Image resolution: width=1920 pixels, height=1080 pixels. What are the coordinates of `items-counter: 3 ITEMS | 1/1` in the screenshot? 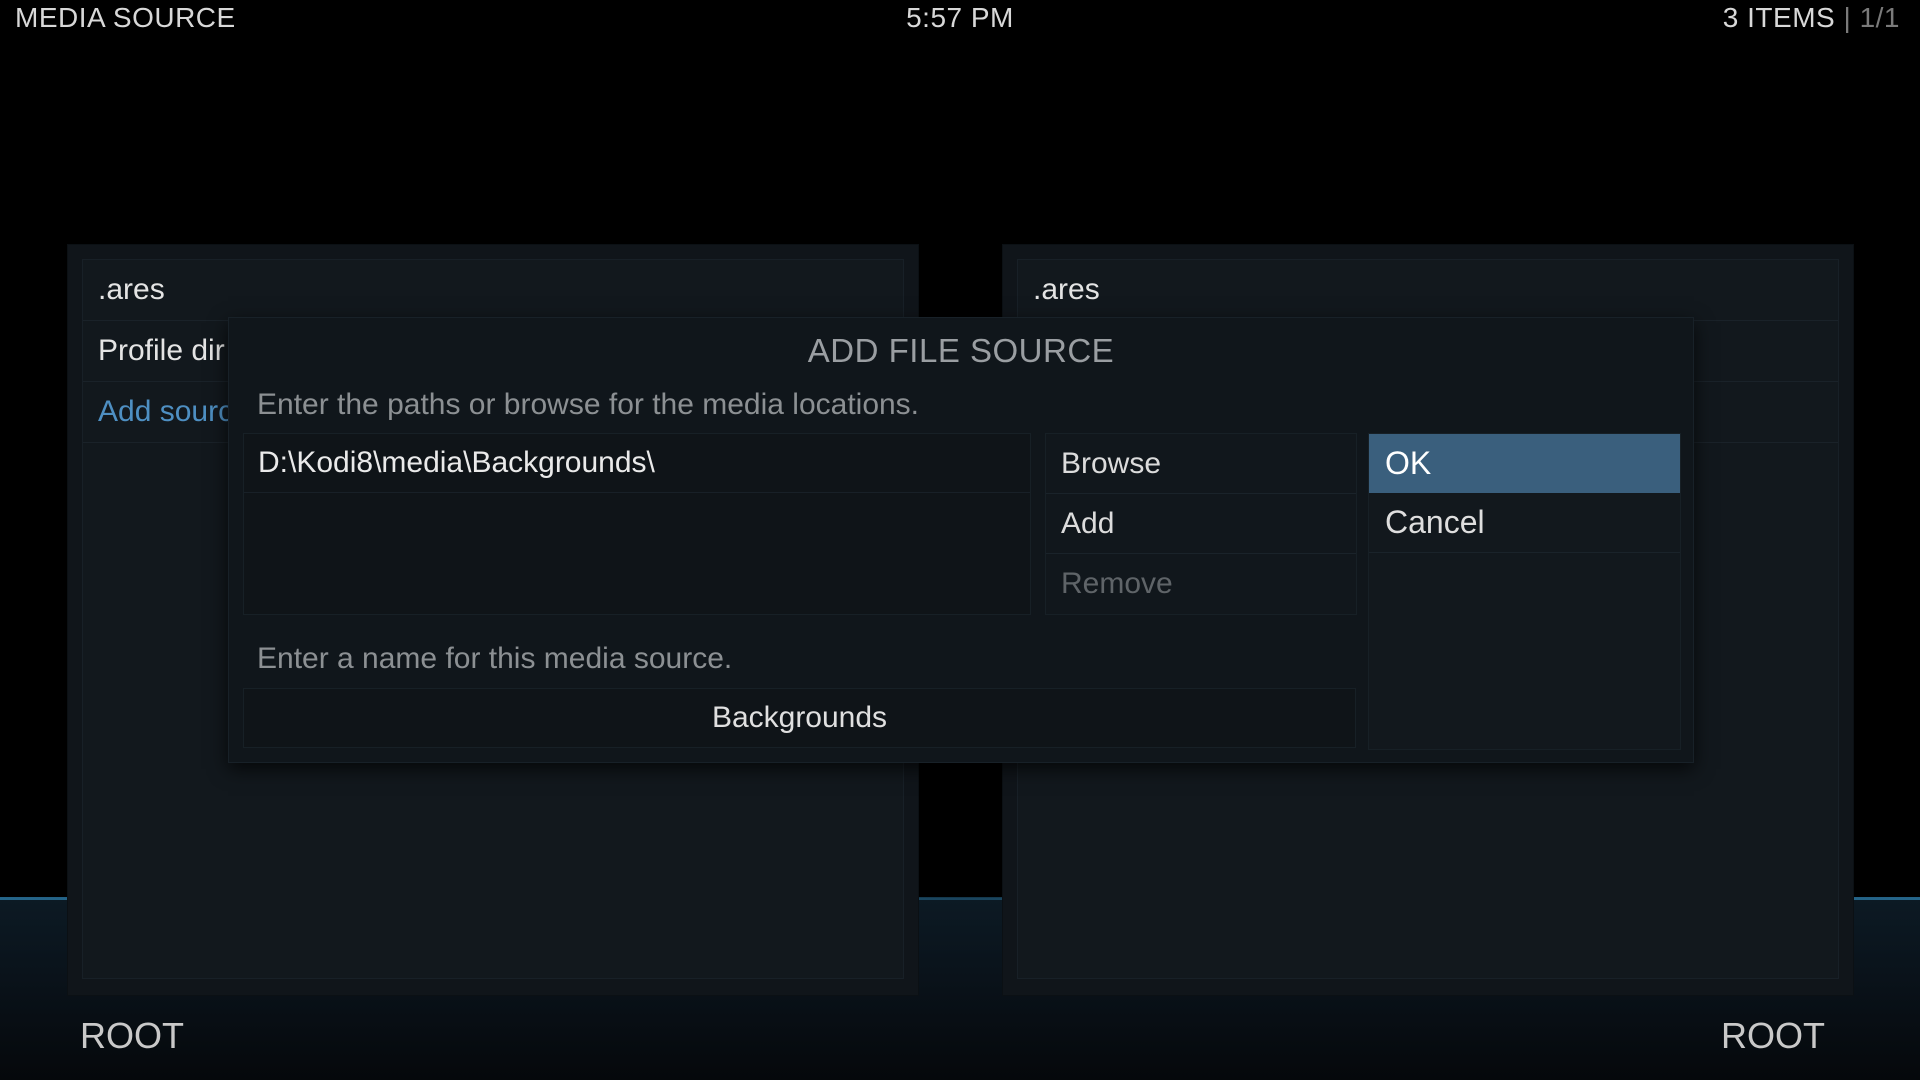 It's located at (1811, 18).